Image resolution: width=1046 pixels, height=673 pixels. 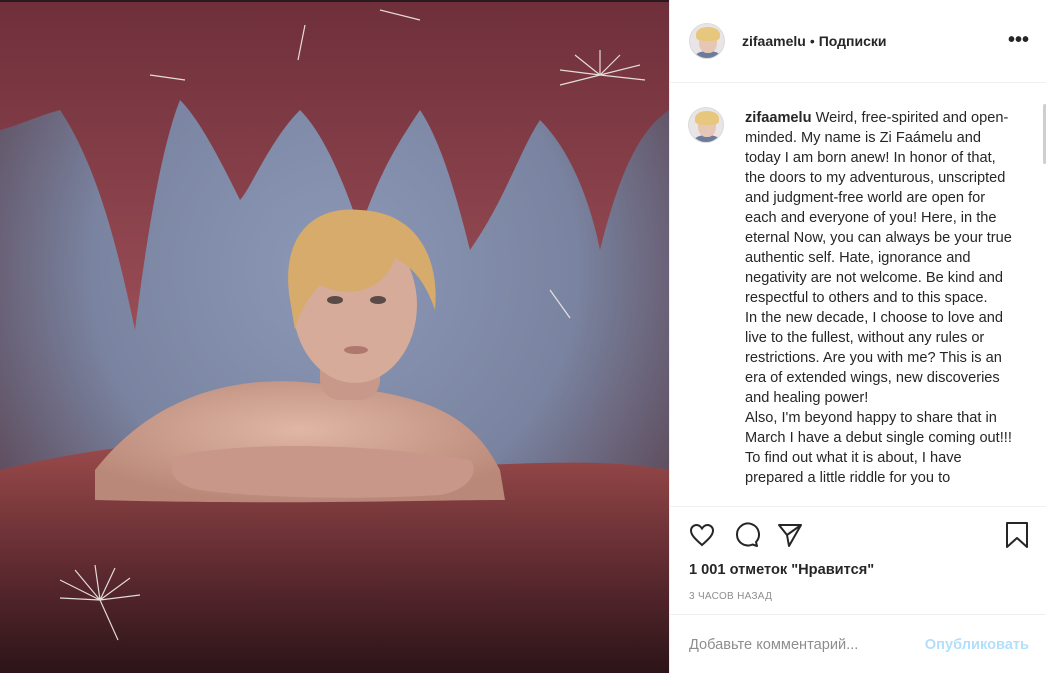 What do you see at coordinates (706, 125) in the screenshot?
I see `caption-avatar` at bounding box center [706, 125].